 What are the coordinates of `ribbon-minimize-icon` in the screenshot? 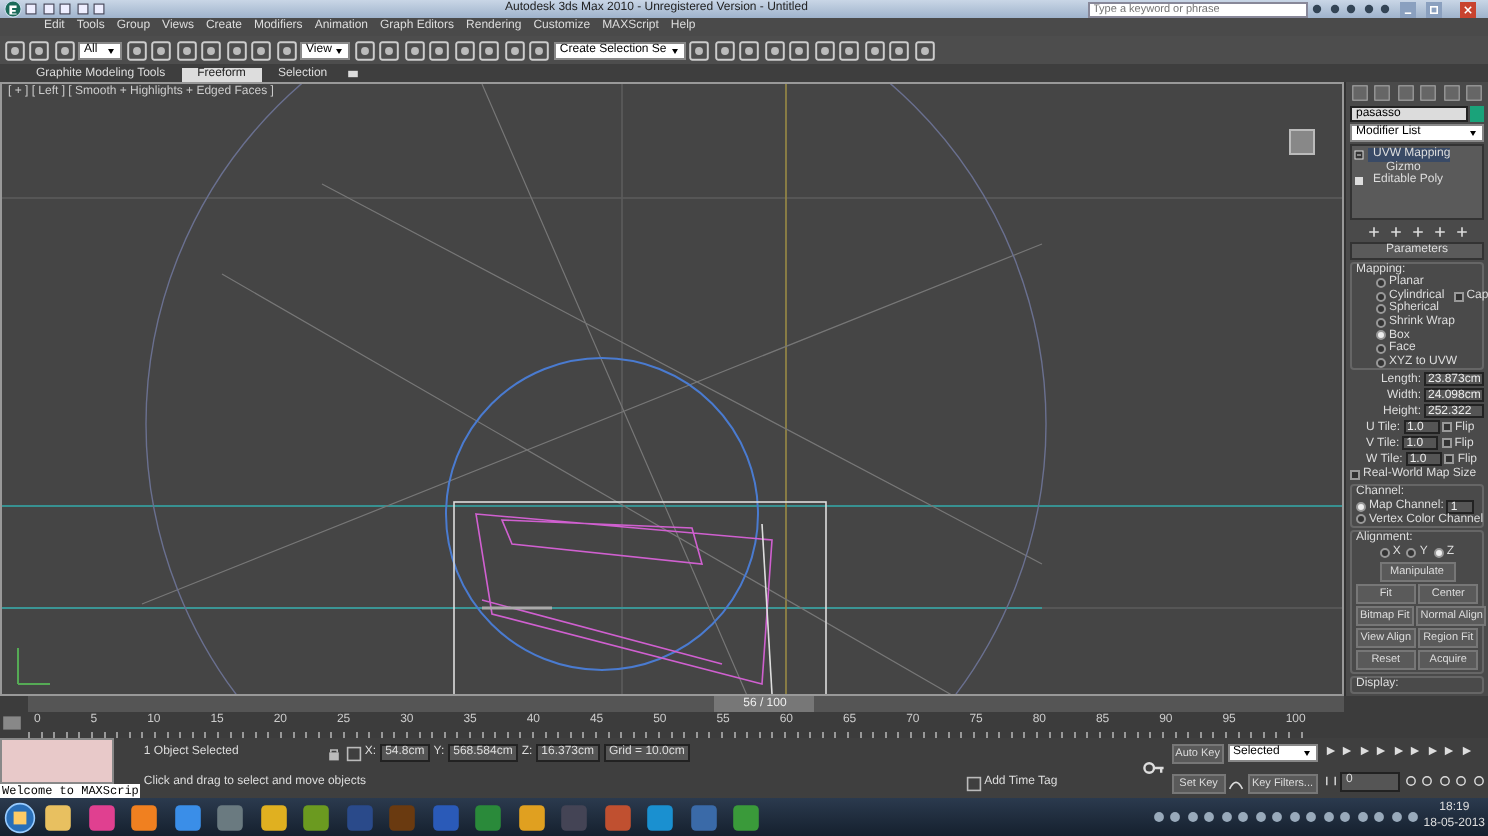 It's located at (352, 74).